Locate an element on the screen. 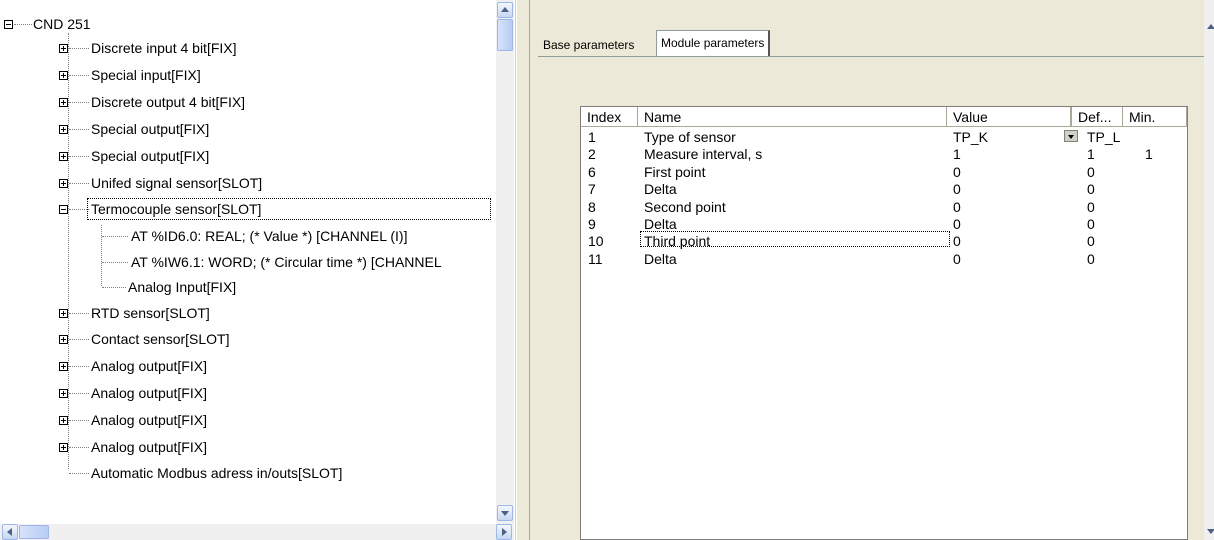 This screenshot has height=540, width=1214. tree-item-label: Discrete input 4 bit[FIX] is located at coordinates (164, 48).